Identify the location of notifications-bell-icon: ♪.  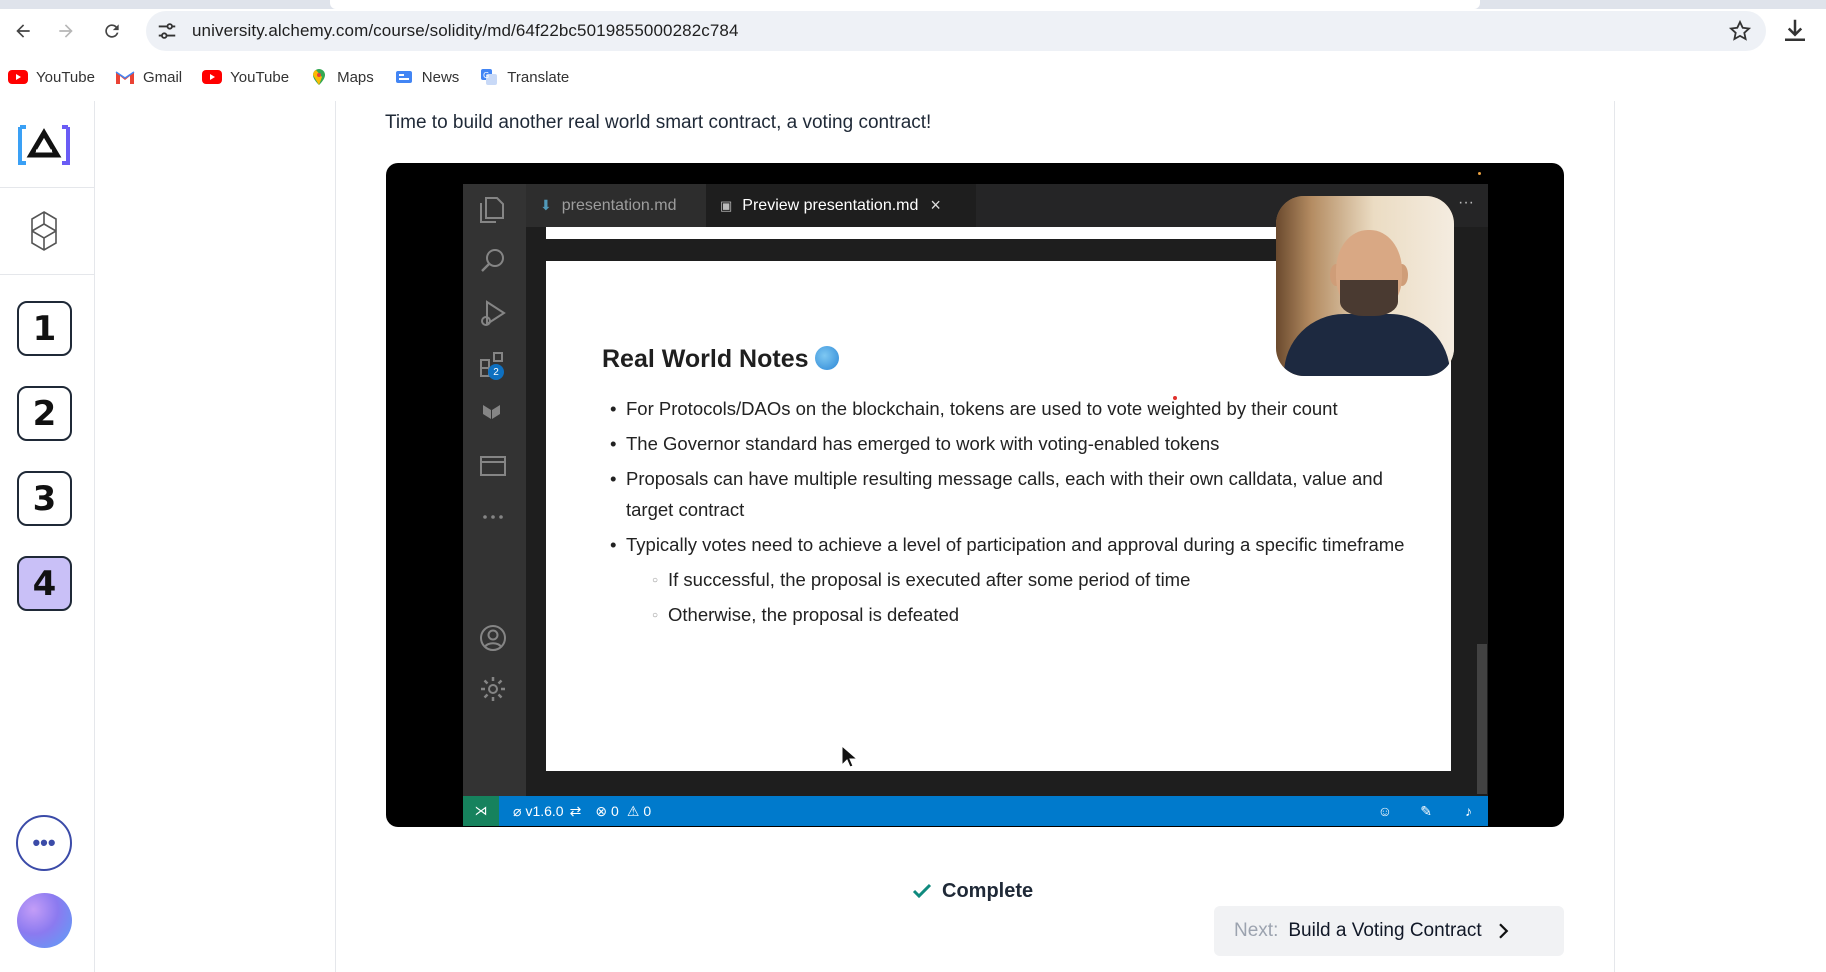
(1468, 811).